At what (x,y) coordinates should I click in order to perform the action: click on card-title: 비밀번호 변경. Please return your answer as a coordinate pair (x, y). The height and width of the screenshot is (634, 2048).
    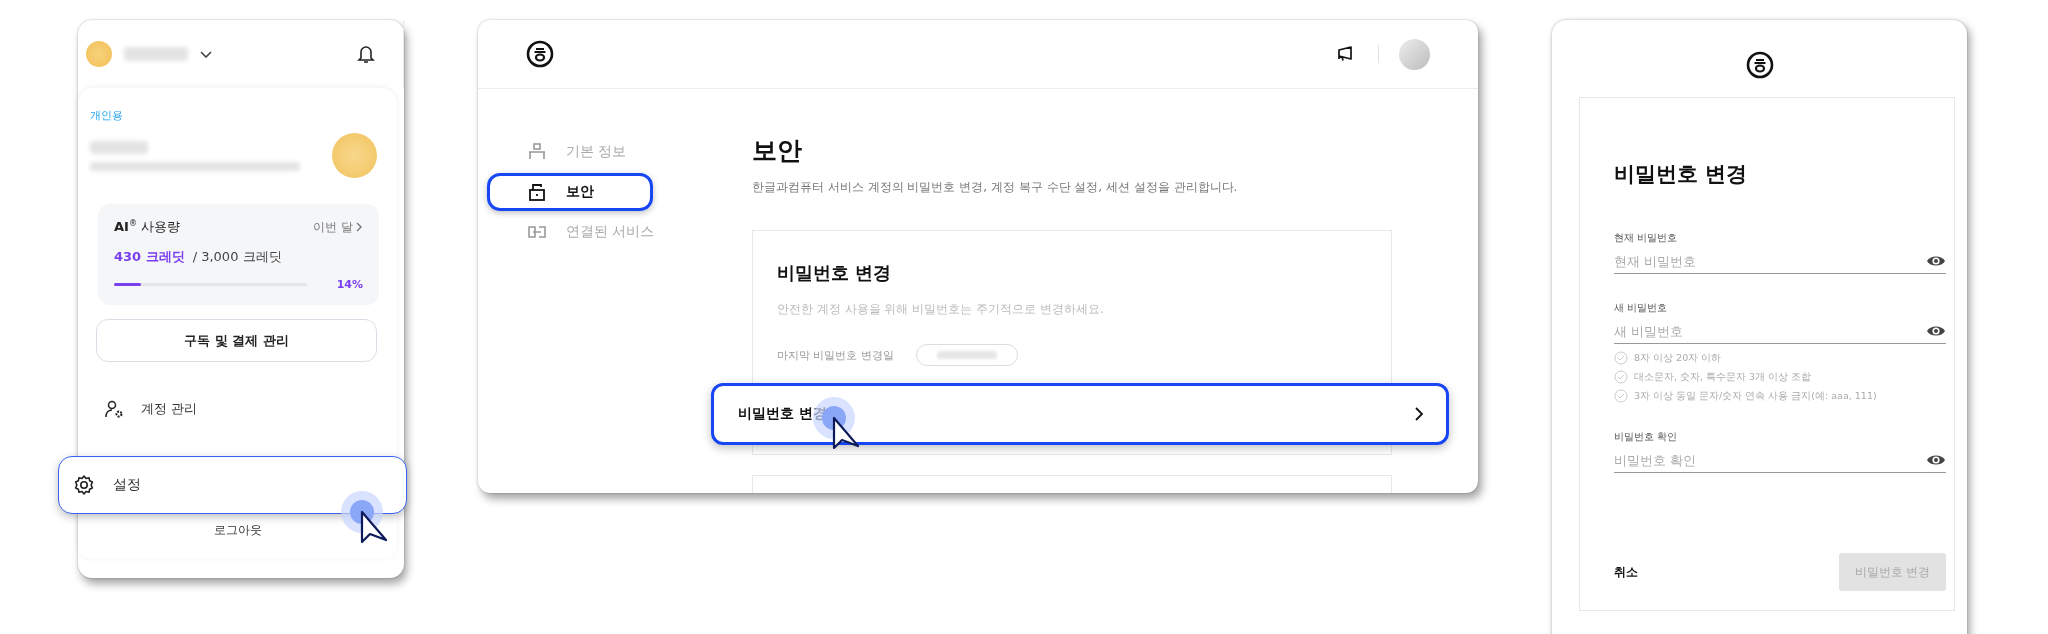
    Looking at the image, I should click on (835, 273).